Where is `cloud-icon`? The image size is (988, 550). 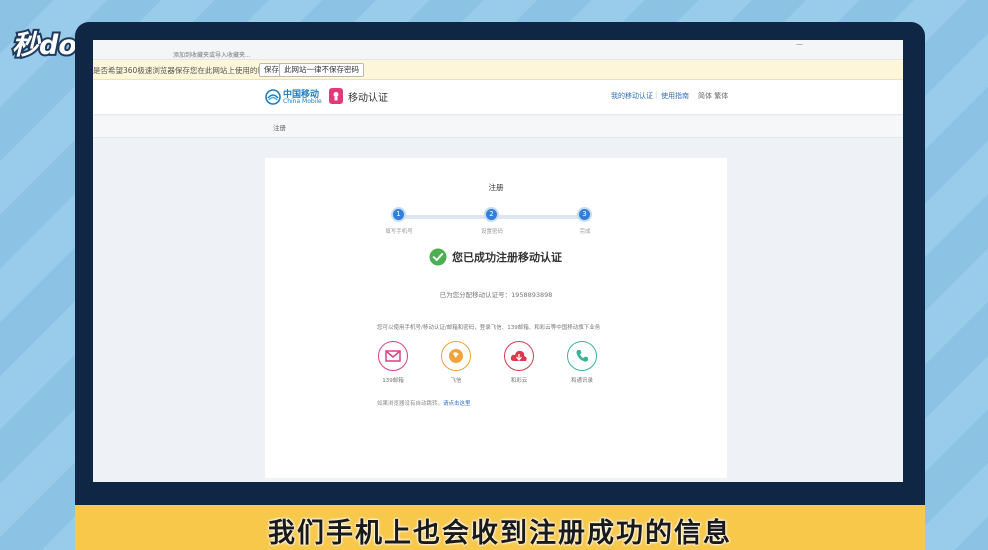 cloud-icon is located at coordinates (519, 356).